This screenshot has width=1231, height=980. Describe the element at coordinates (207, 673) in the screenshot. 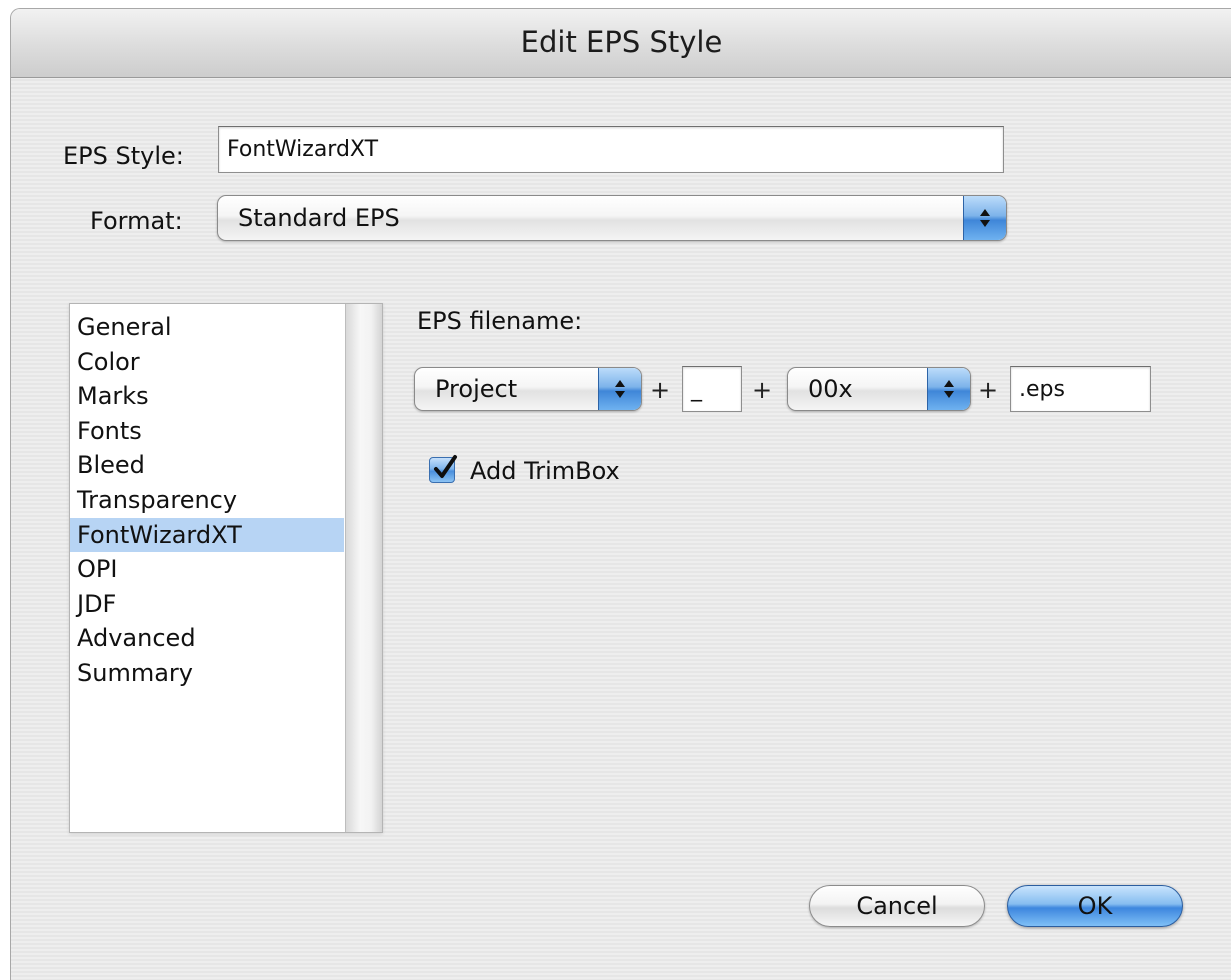

I see `list-item-summary: Summary` at that location.